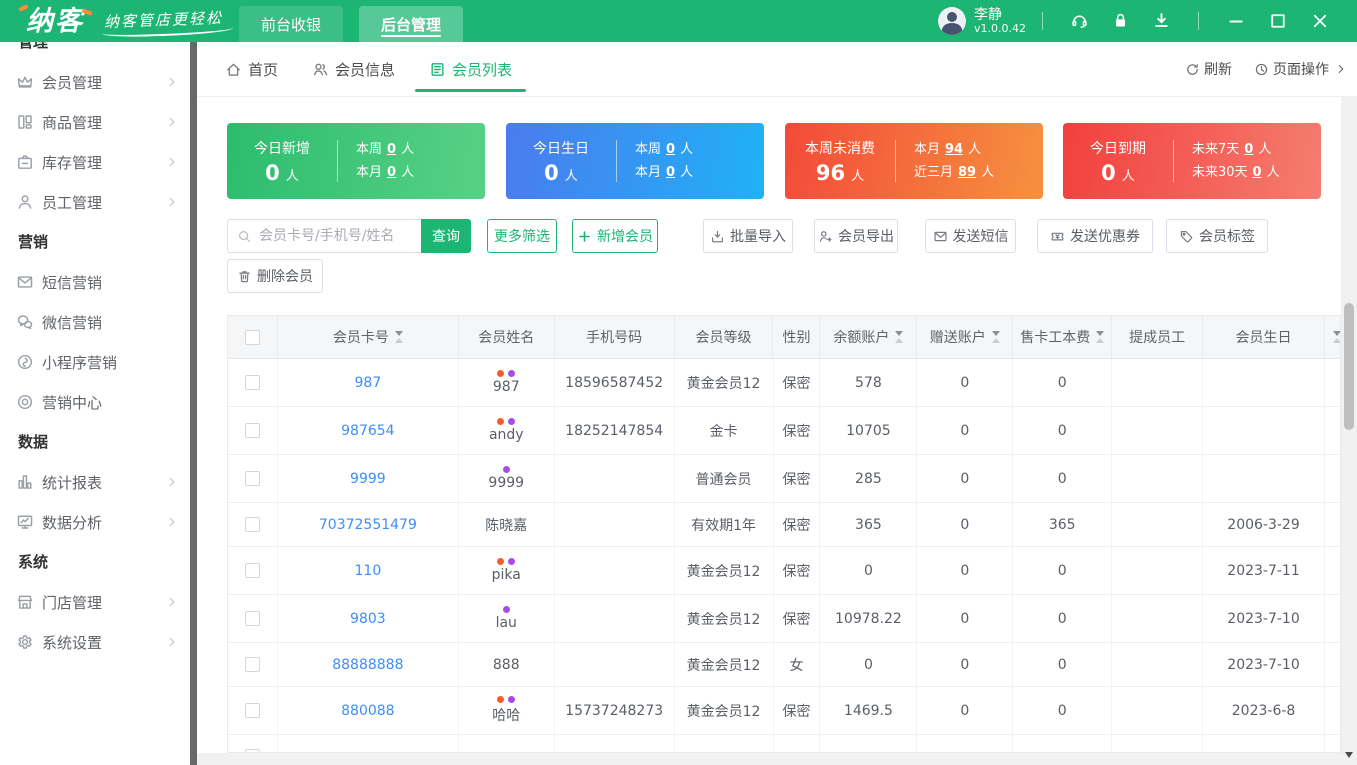 This screenshot has width=1357, height=765. What do you see at coordinates (506, 435) in the screenshot?
I see `member-name: andy` at bounding box center [506, 435].